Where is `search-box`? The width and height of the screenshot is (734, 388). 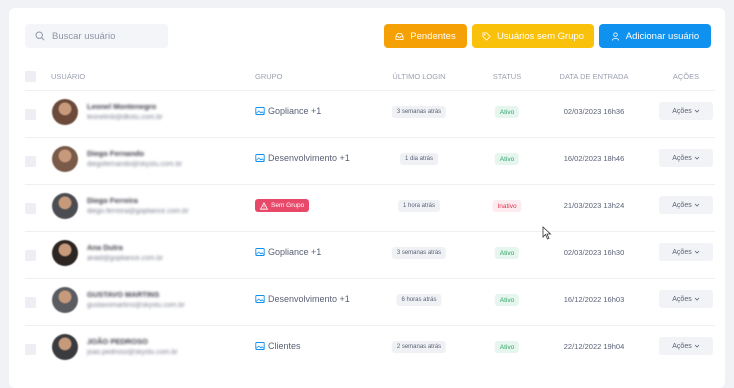 search-box is located at coordinates (96, 36).